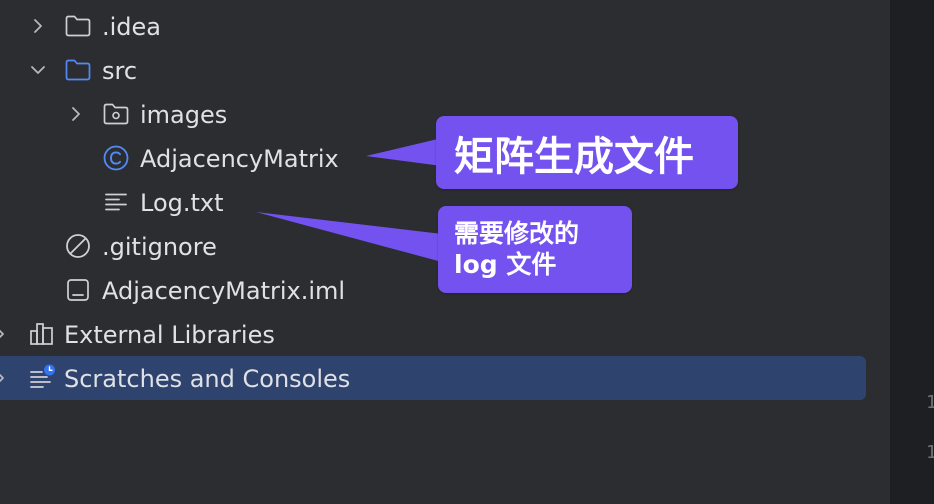 This screenshot has width=934, height=504. Describe the element at coordinates (116, 158) in the screenshot. I see `java-class-icon` at that location.